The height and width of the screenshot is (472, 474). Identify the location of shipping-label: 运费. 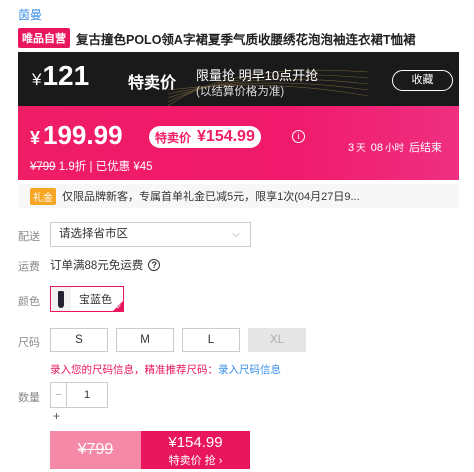
(29, 267).